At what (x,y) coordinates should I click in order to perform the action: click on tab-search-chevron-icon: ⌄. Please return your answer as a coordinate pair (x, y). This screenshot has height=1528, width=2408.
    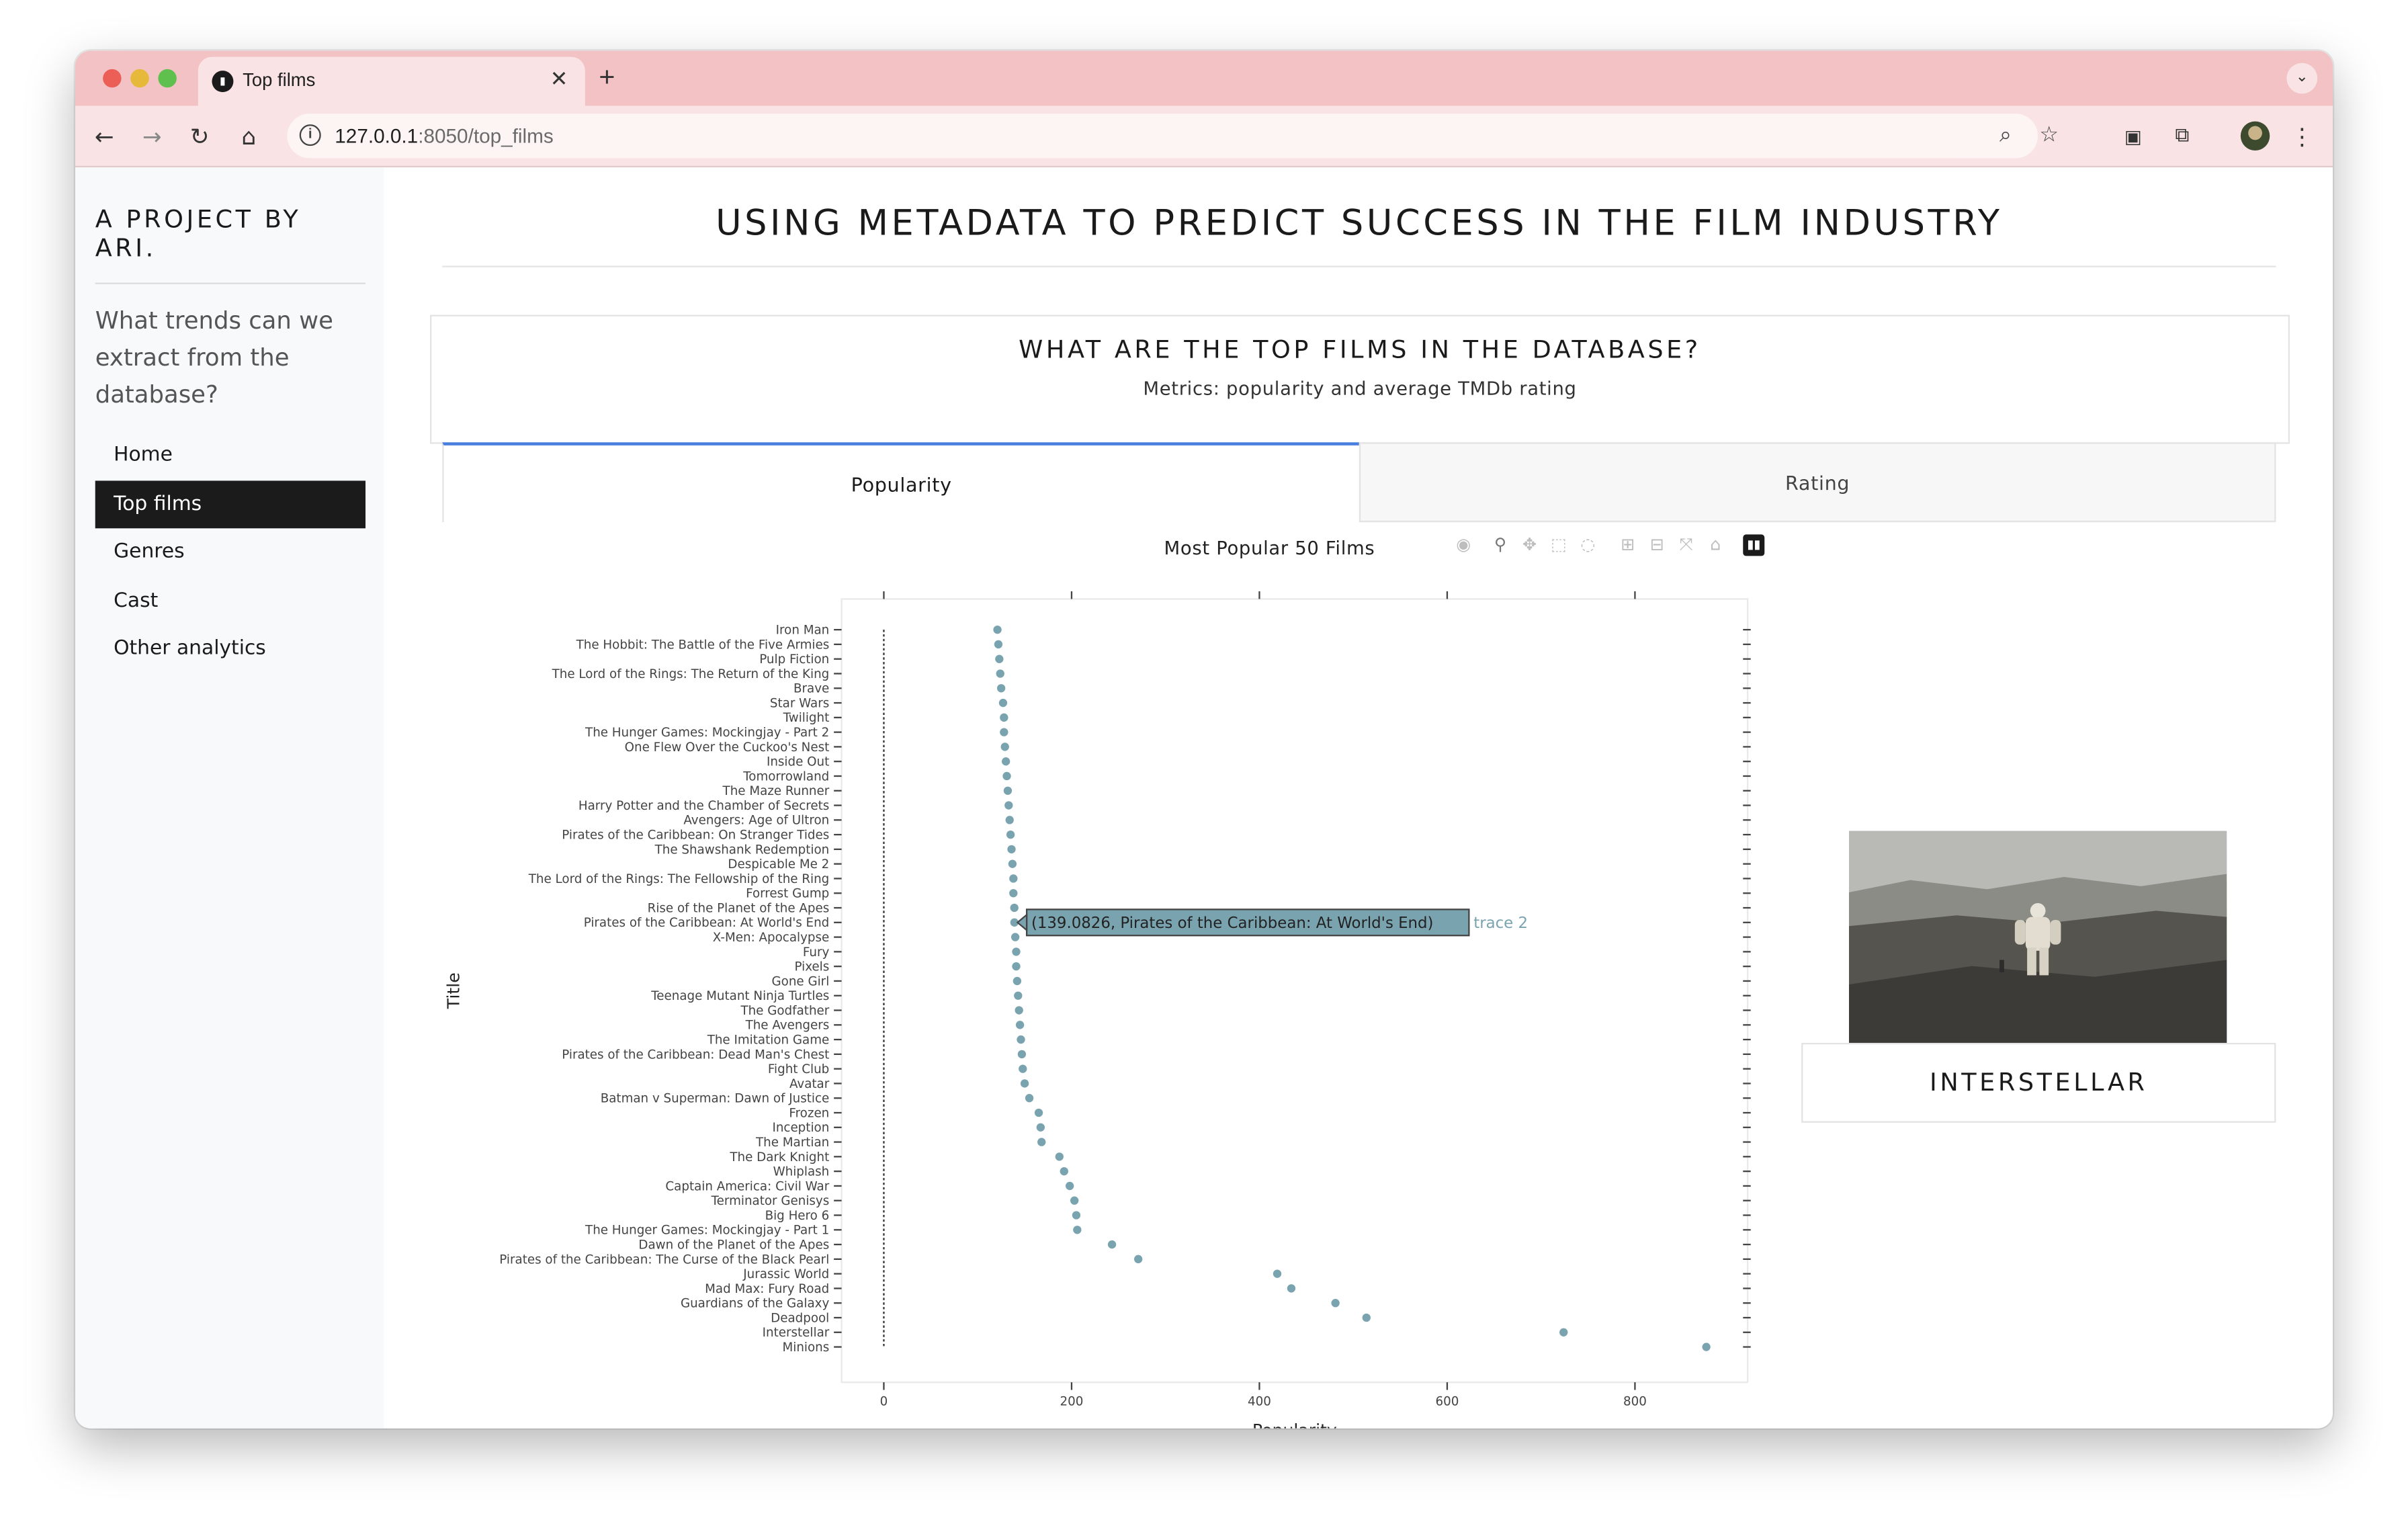
    Looking at the image, I should click on (2302, 78).